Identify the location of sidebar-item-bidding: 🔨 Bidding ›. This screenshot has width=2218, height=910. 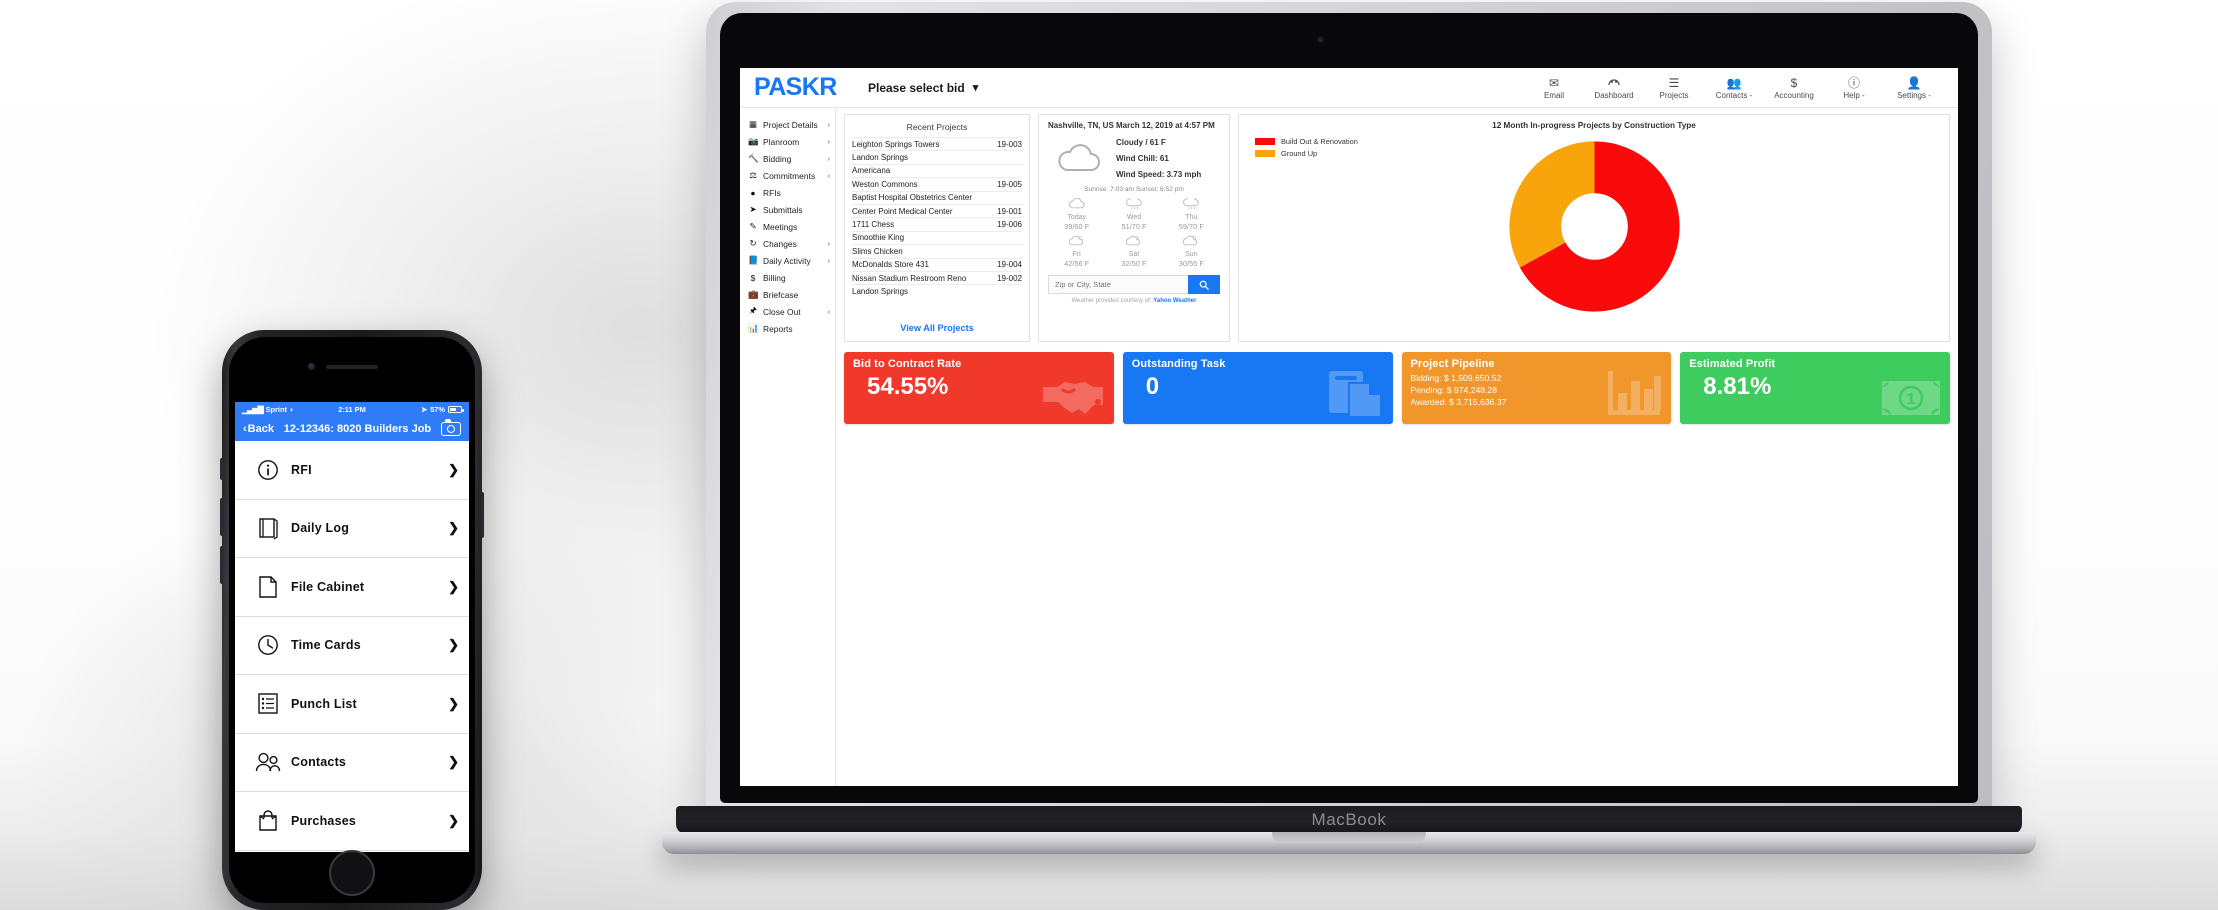
(787, 158).